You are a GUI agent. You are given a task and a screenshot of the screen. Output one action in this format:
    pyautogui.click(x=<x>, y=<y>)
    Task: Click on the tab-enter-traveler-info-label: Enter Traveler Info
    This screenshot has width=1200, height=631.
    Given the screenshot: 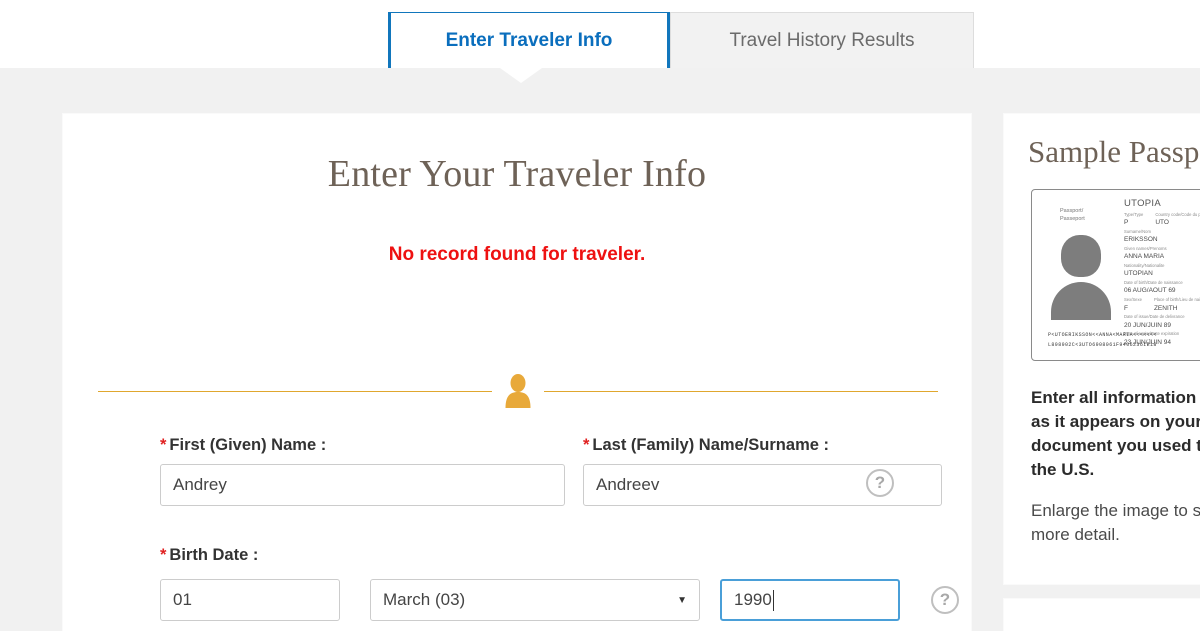 What is the action you would take?
    pyautogui.click(x=529, y=40)
    